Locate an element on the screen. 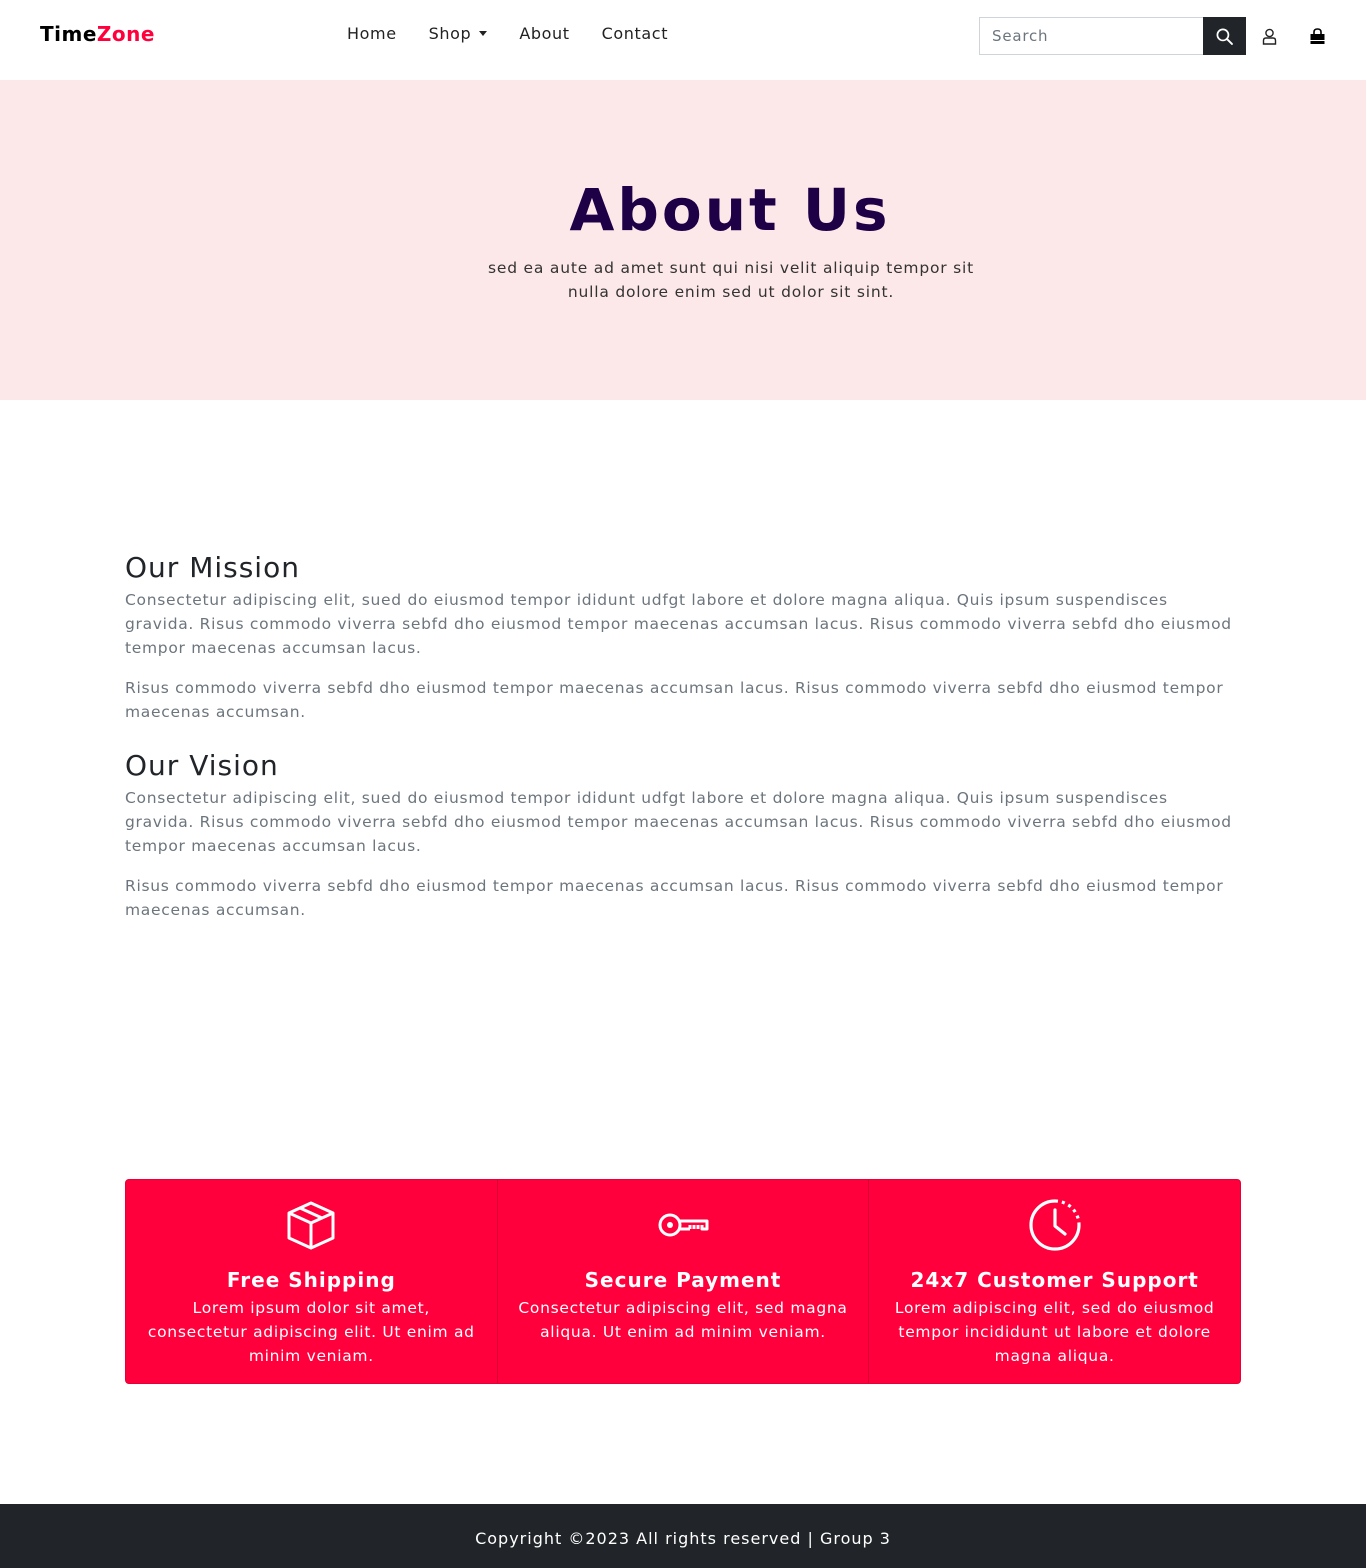  page-title: About Us is located at coordinates (730, 210).